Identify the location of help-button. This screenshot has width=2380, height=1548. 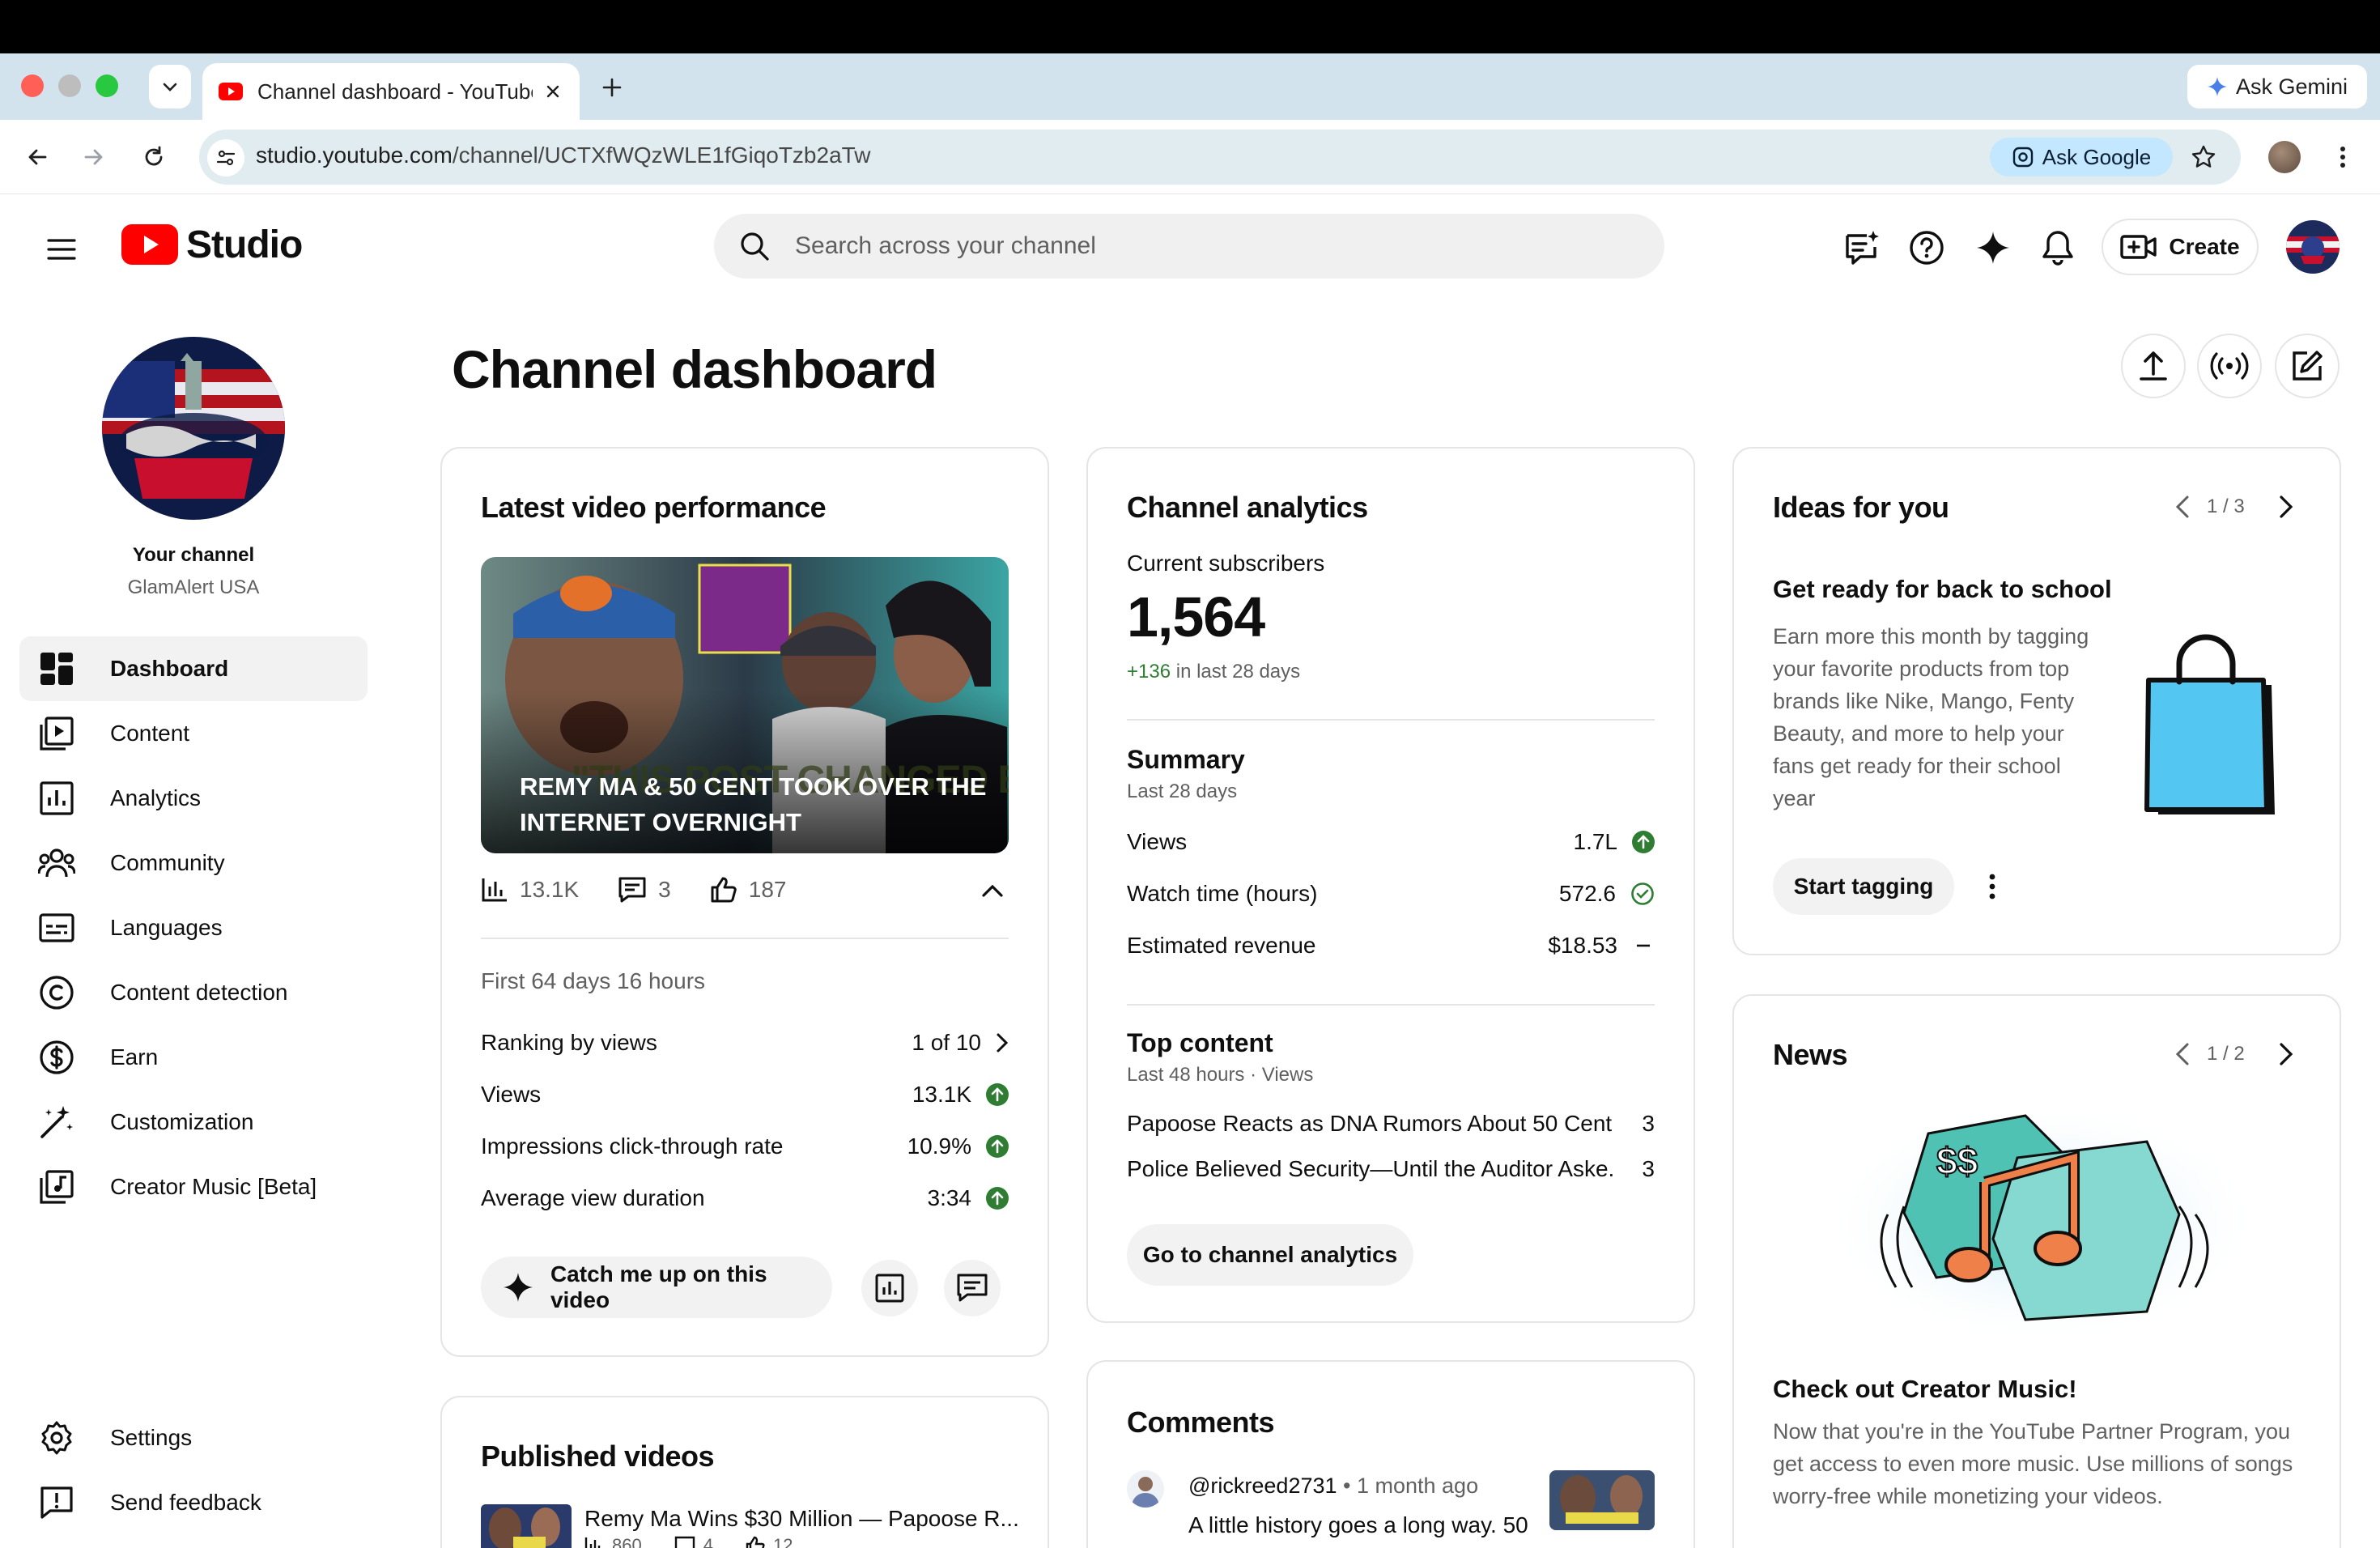
(1927, 248).